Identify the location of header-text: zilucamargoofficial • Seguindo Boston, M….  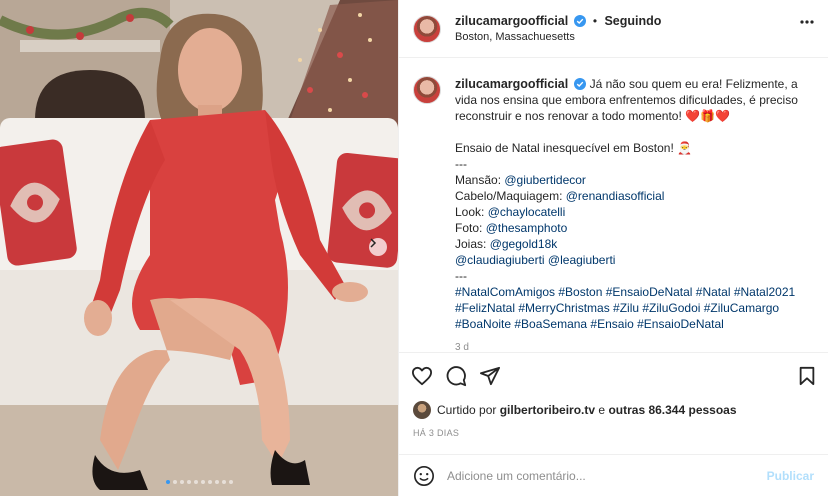
(558, 28).